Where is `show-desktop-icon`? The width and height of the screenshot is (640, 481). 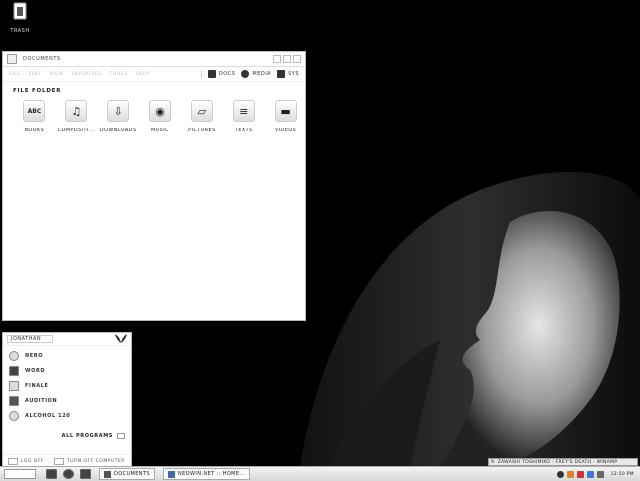 show-desktop-icon is located at coordinates (51, 474).